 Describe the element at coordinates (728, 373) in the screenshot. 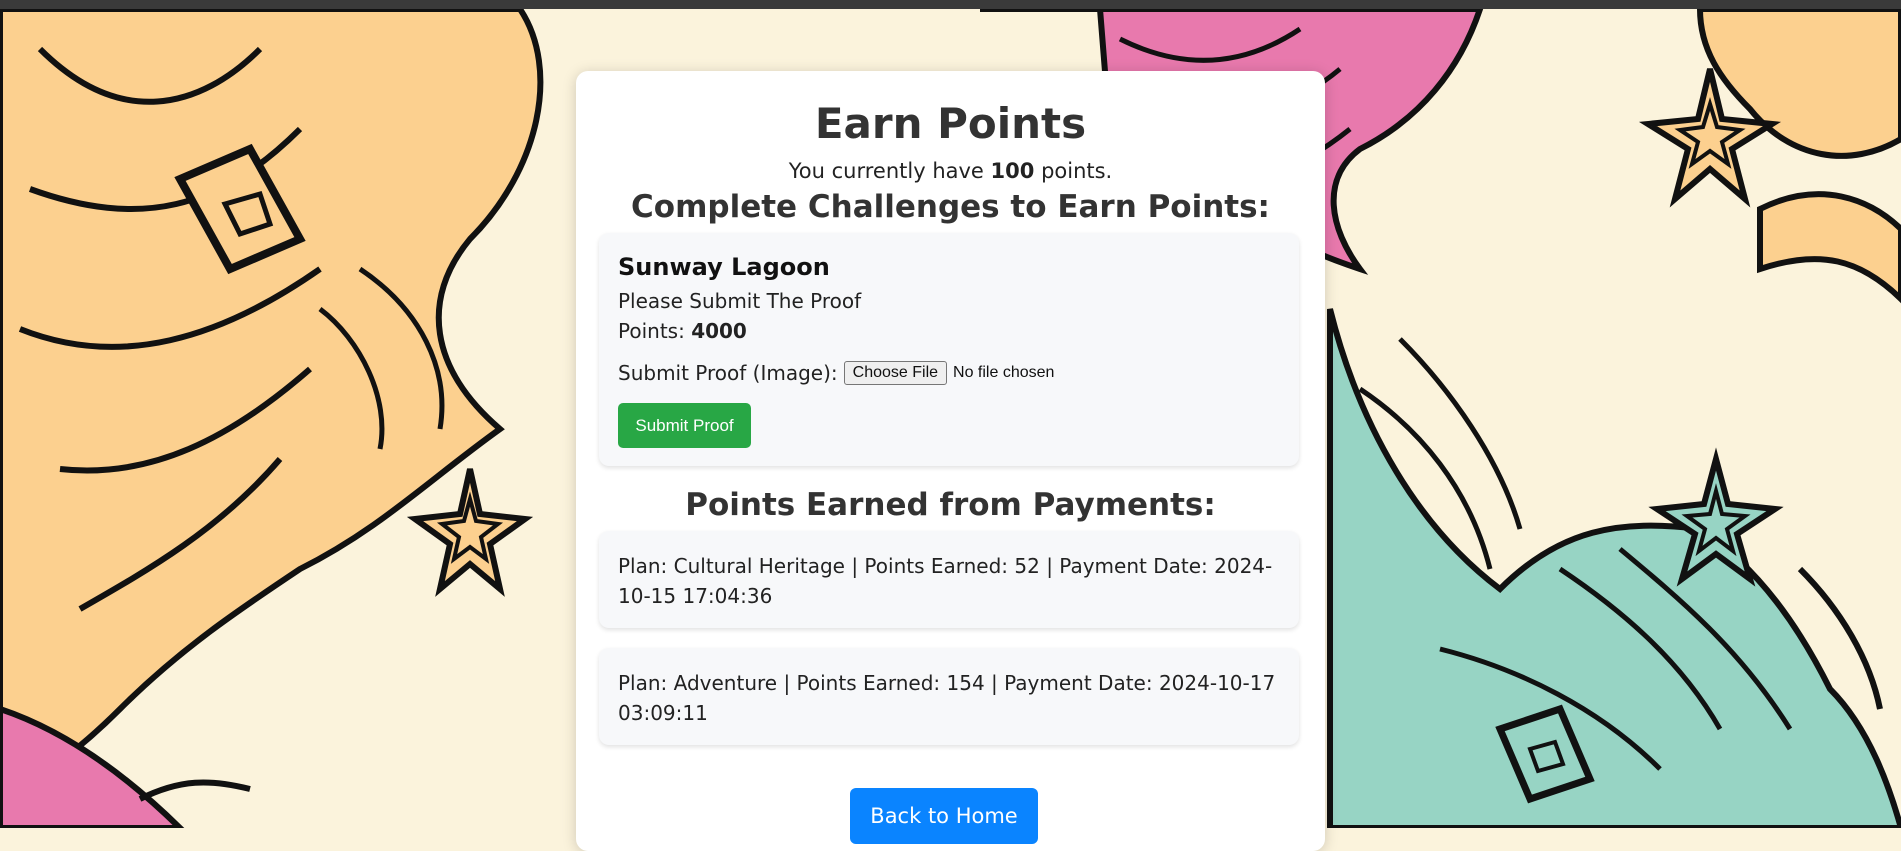

I see `proof-label: Submit Proof (Image):` at that location.